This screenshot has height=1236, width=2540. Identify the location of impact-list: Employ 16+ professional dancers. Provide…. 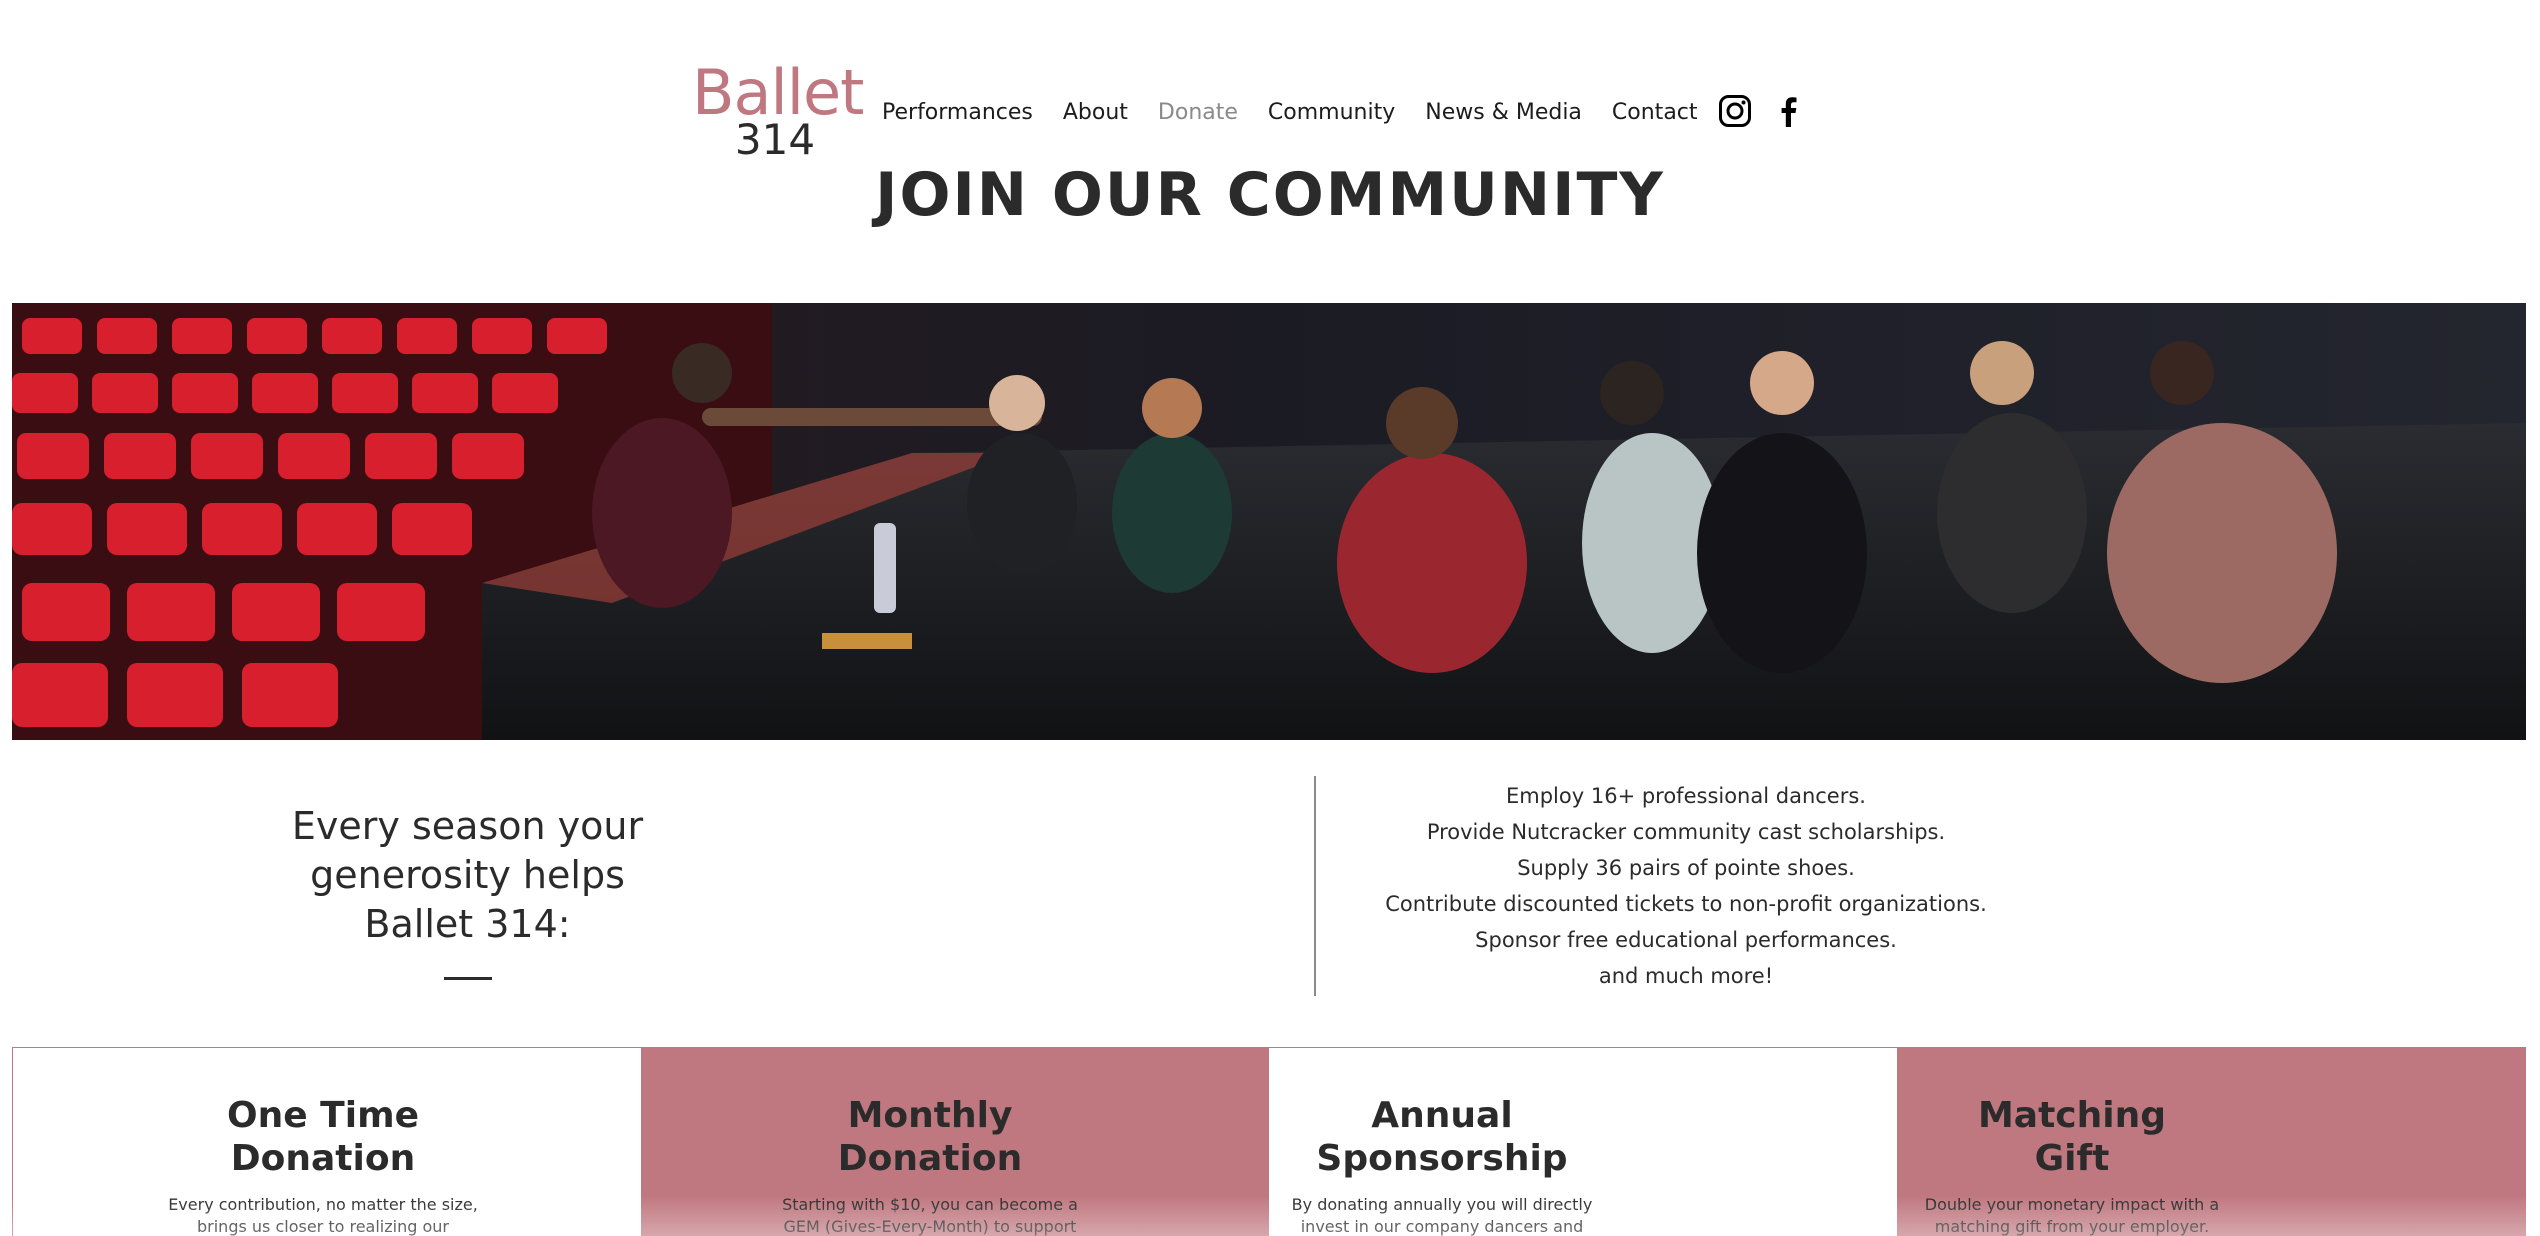
(1686, 886).